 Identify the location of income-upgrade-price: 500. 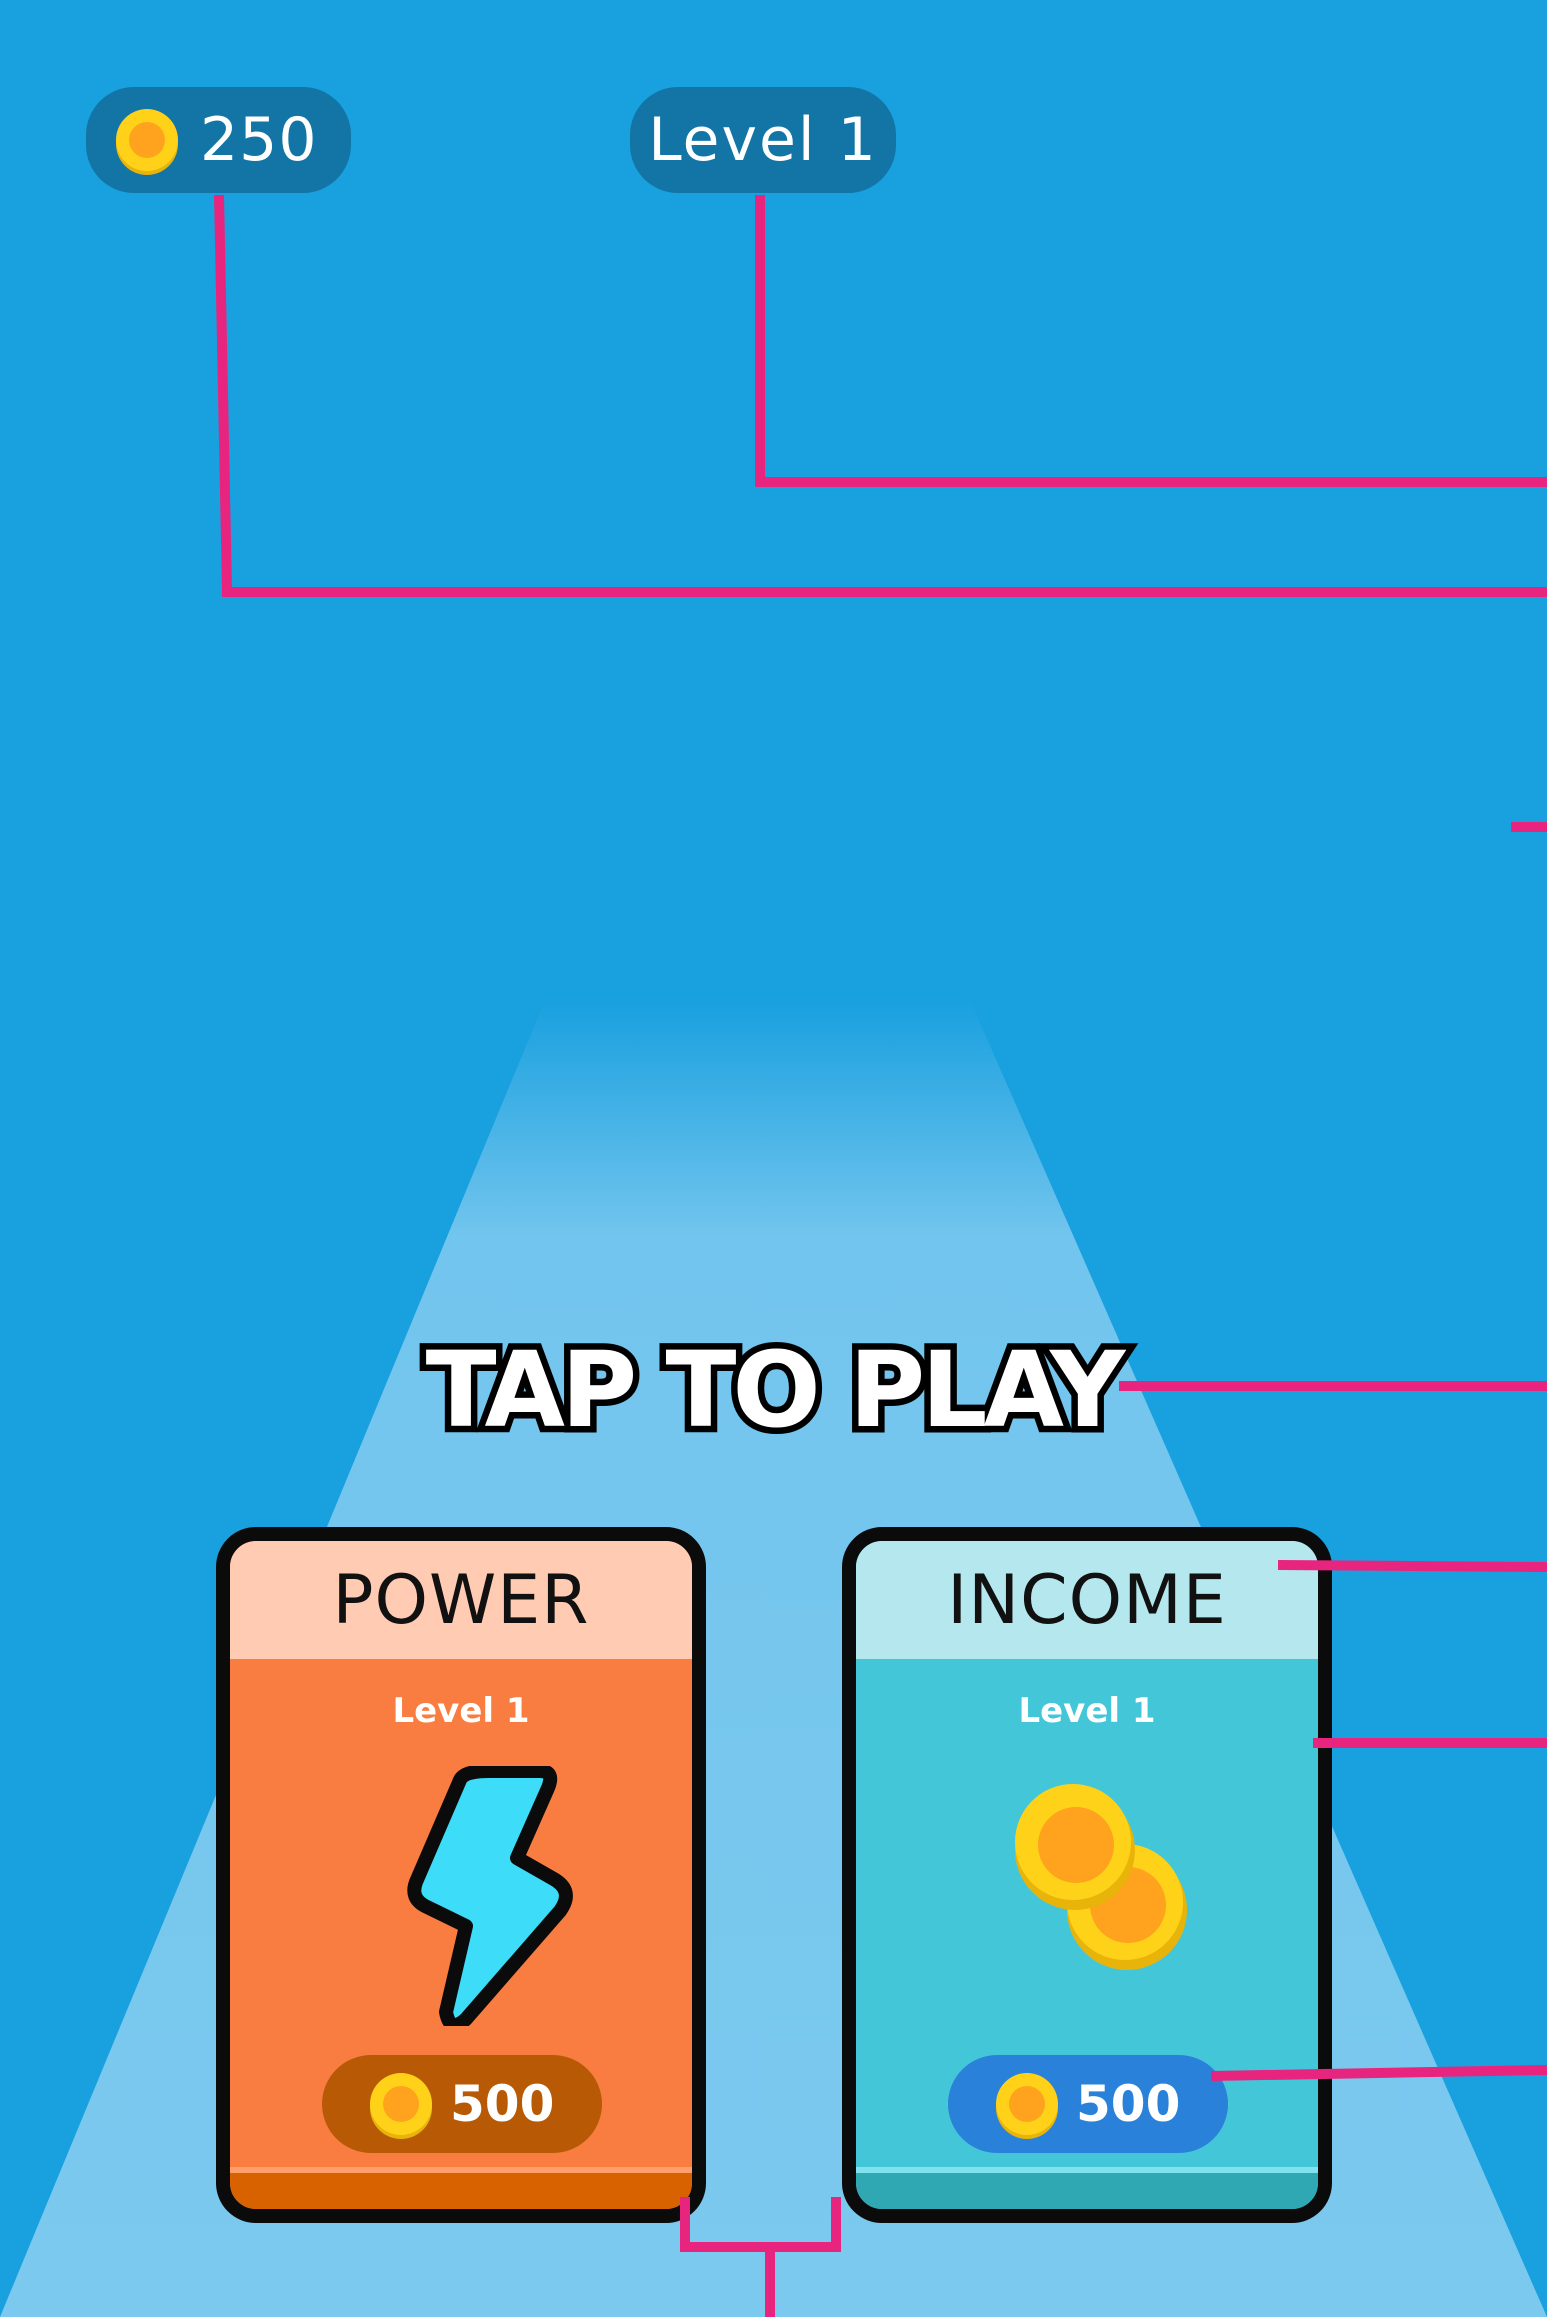
(1088, 2104).